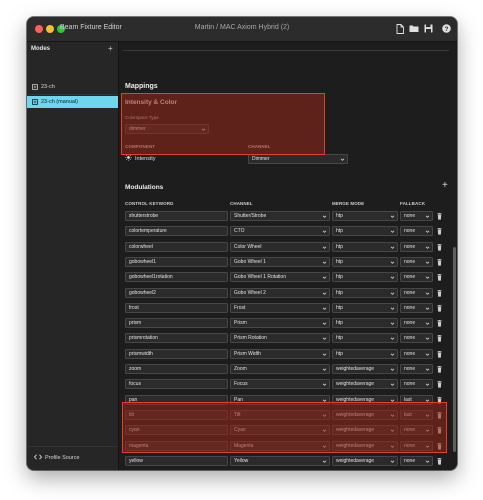 The width and height of the screenshot is (483, 500). Describe the element at coordinates (280, 277) in the screenshot. I see `modulation-channel-select: Gobo Wheel 1 Rotation` at that location.